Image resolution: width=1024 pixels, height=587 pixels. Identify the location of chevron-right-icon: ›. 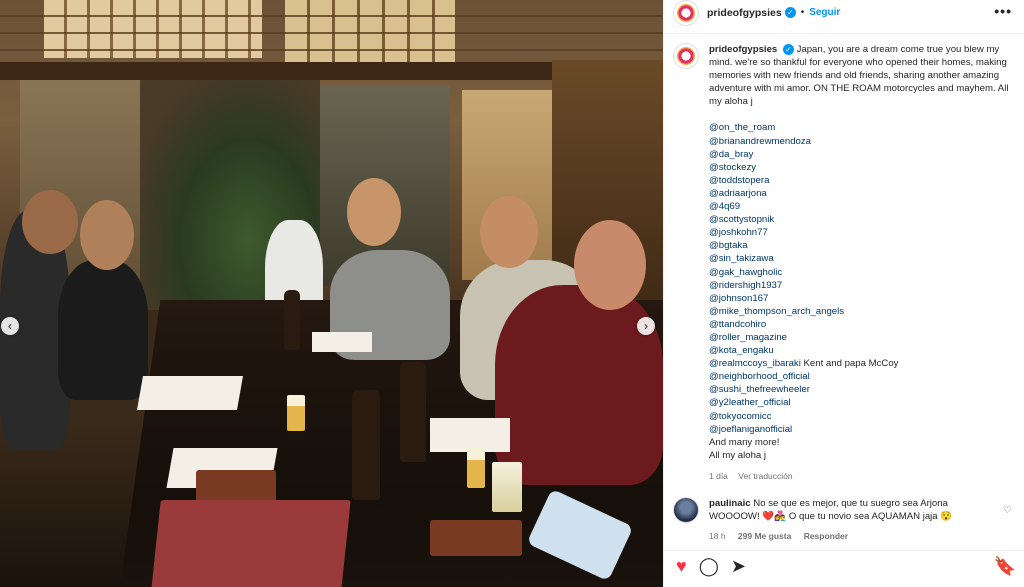
(646, 326).